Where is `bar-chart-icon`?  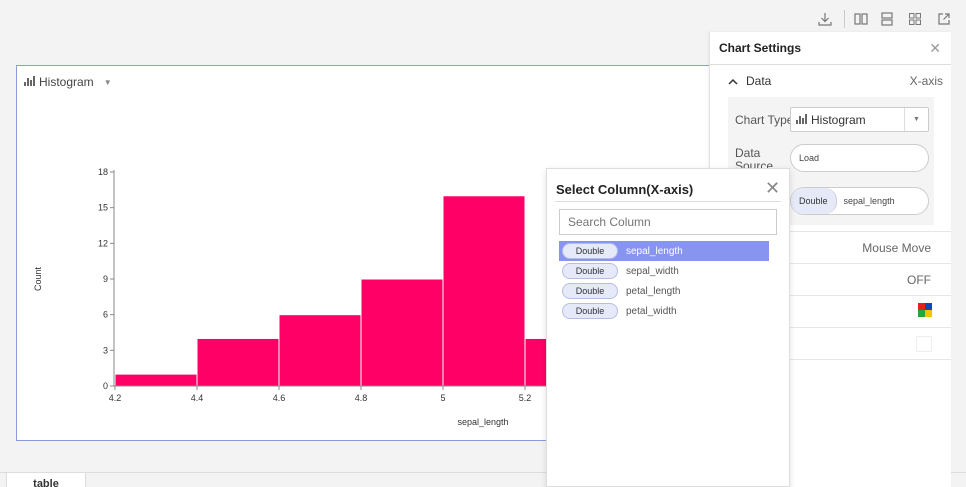 bar-chart-icon is located at coordinates (801, 120).